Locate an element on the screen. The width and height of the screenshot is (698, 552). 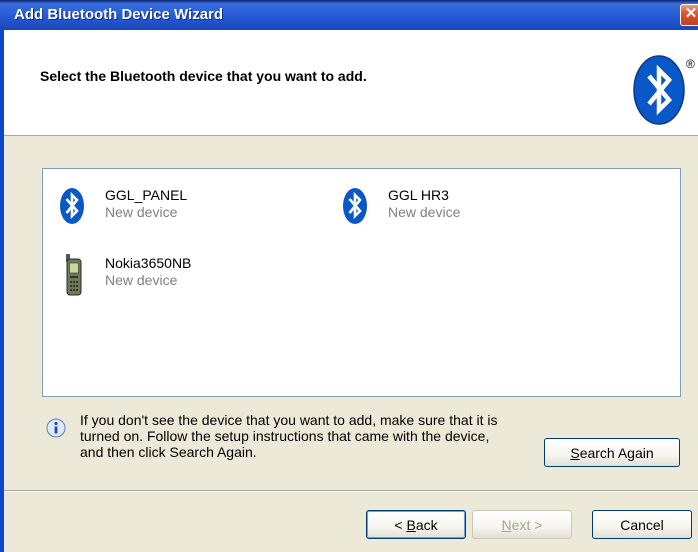
next-button: Next > is located at coordinates (522, 524).